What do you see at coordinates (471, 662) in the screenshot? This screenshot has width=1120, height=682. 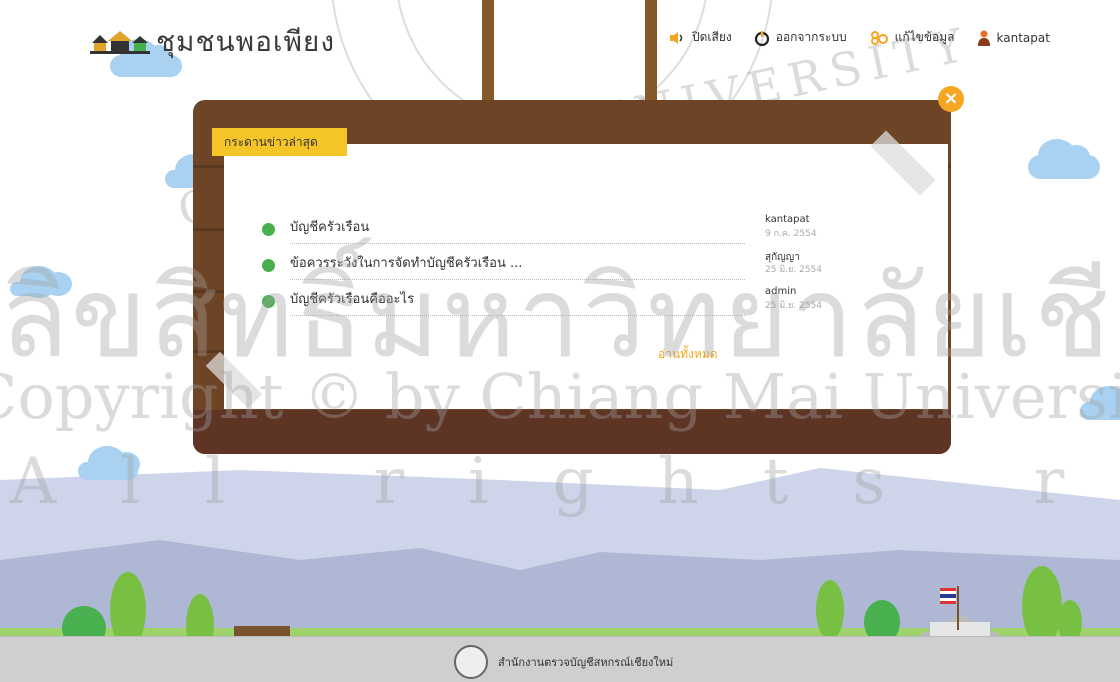 I see `agency-seal-icon` at bounding box center [471, 662].